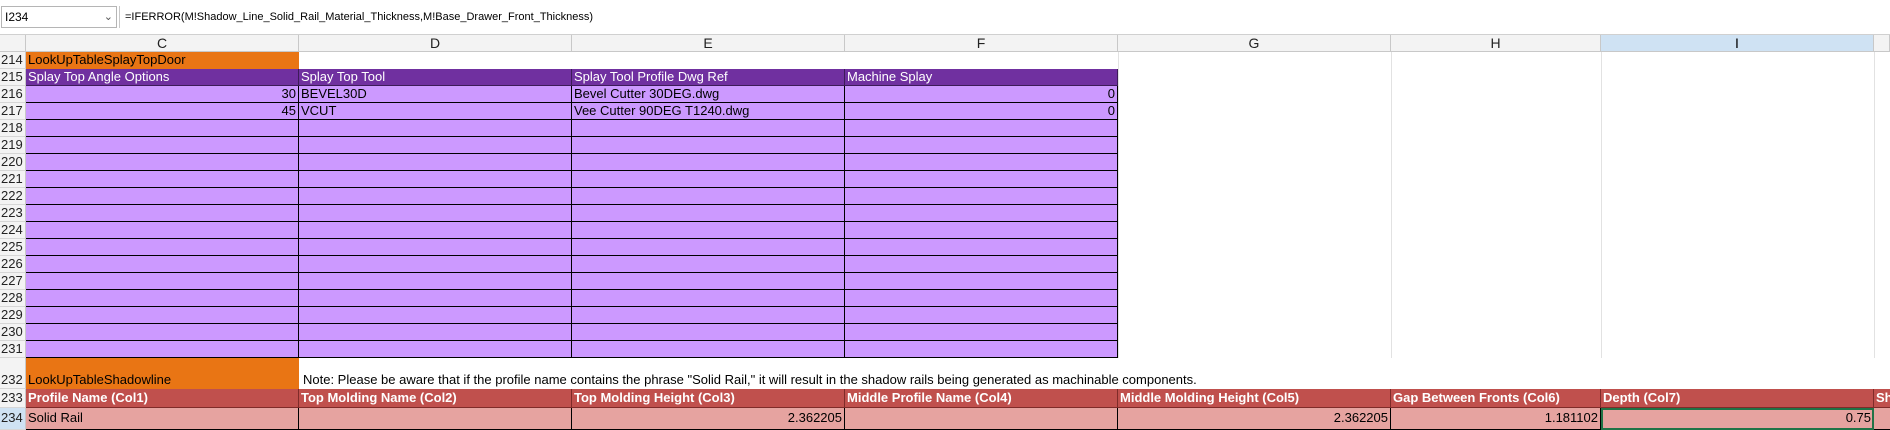 The height and width of the screenshot is (430, 1890). I want to click on column-header-c: C, so click(162, 43).